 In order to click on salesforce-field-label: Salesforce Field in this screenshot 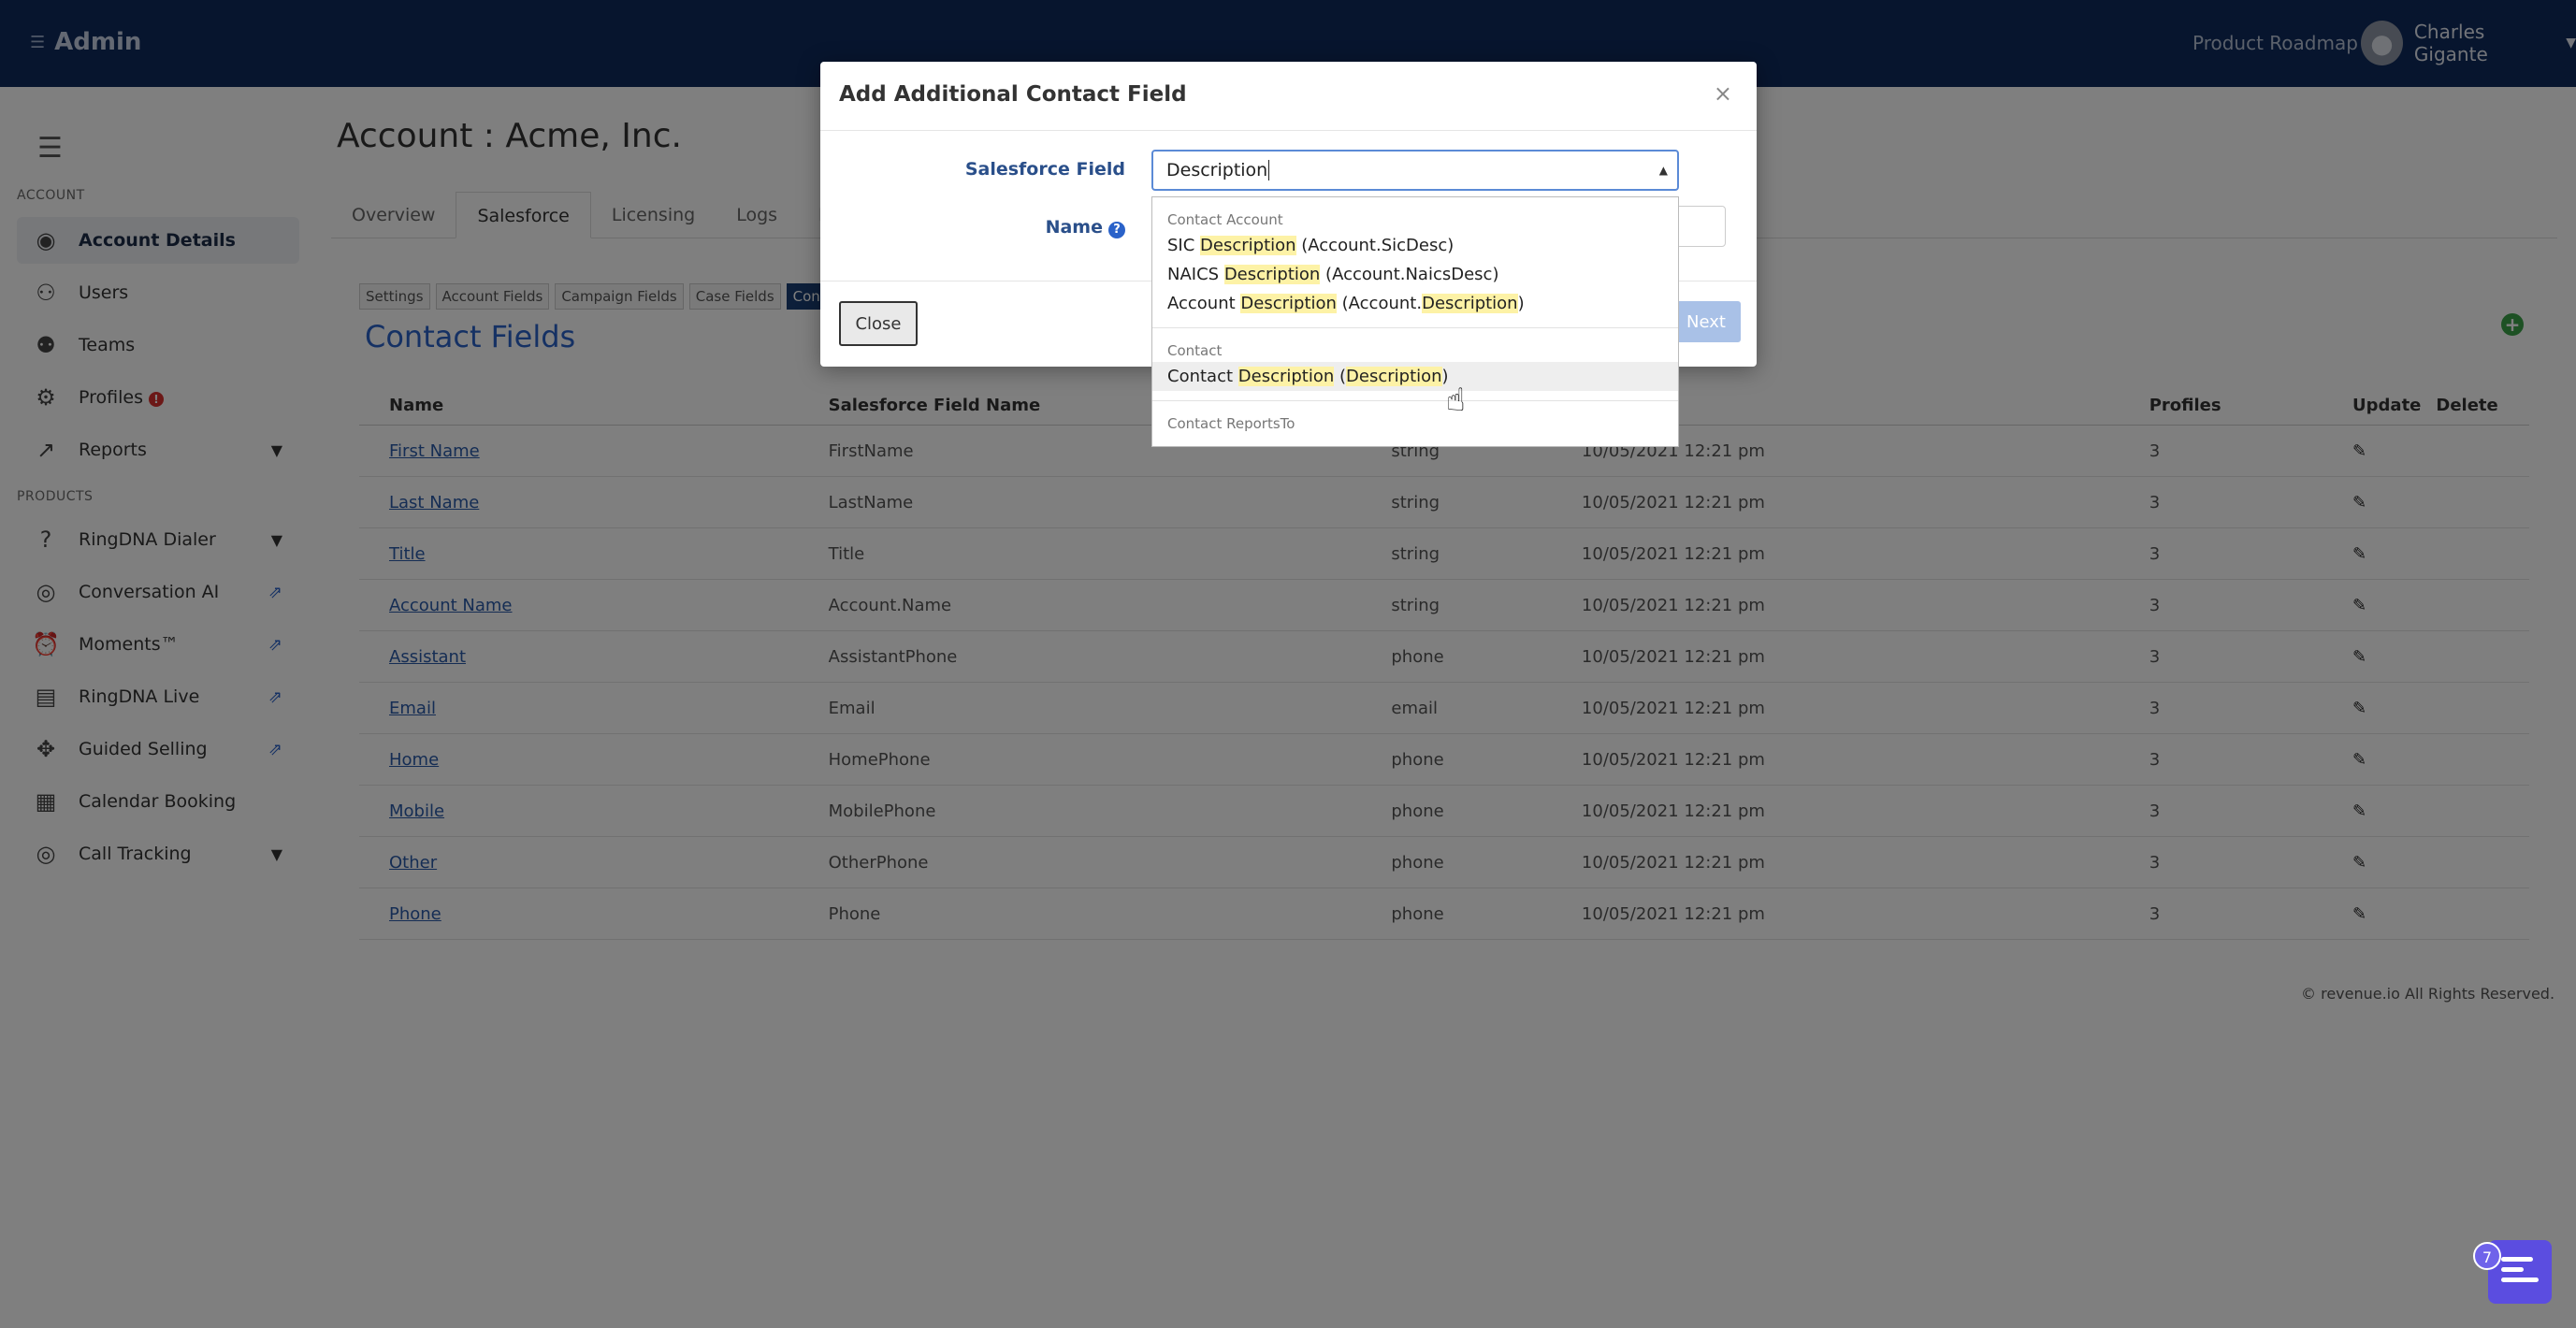, I will do `click(1044, 169)`.